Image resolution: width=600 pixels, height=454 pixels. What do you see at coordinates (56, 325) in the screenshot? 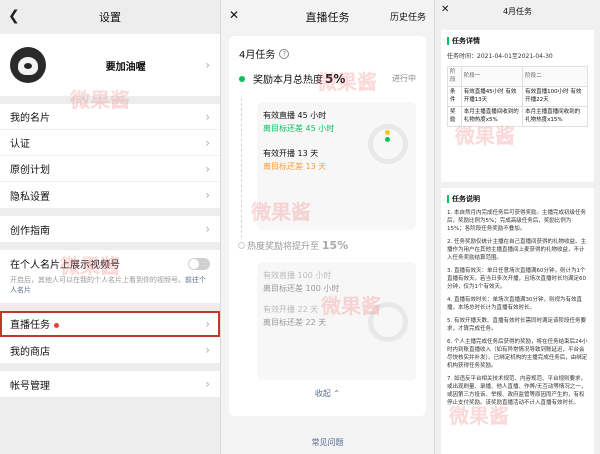
I see `unread-dot` at bounding box center [56, 325].